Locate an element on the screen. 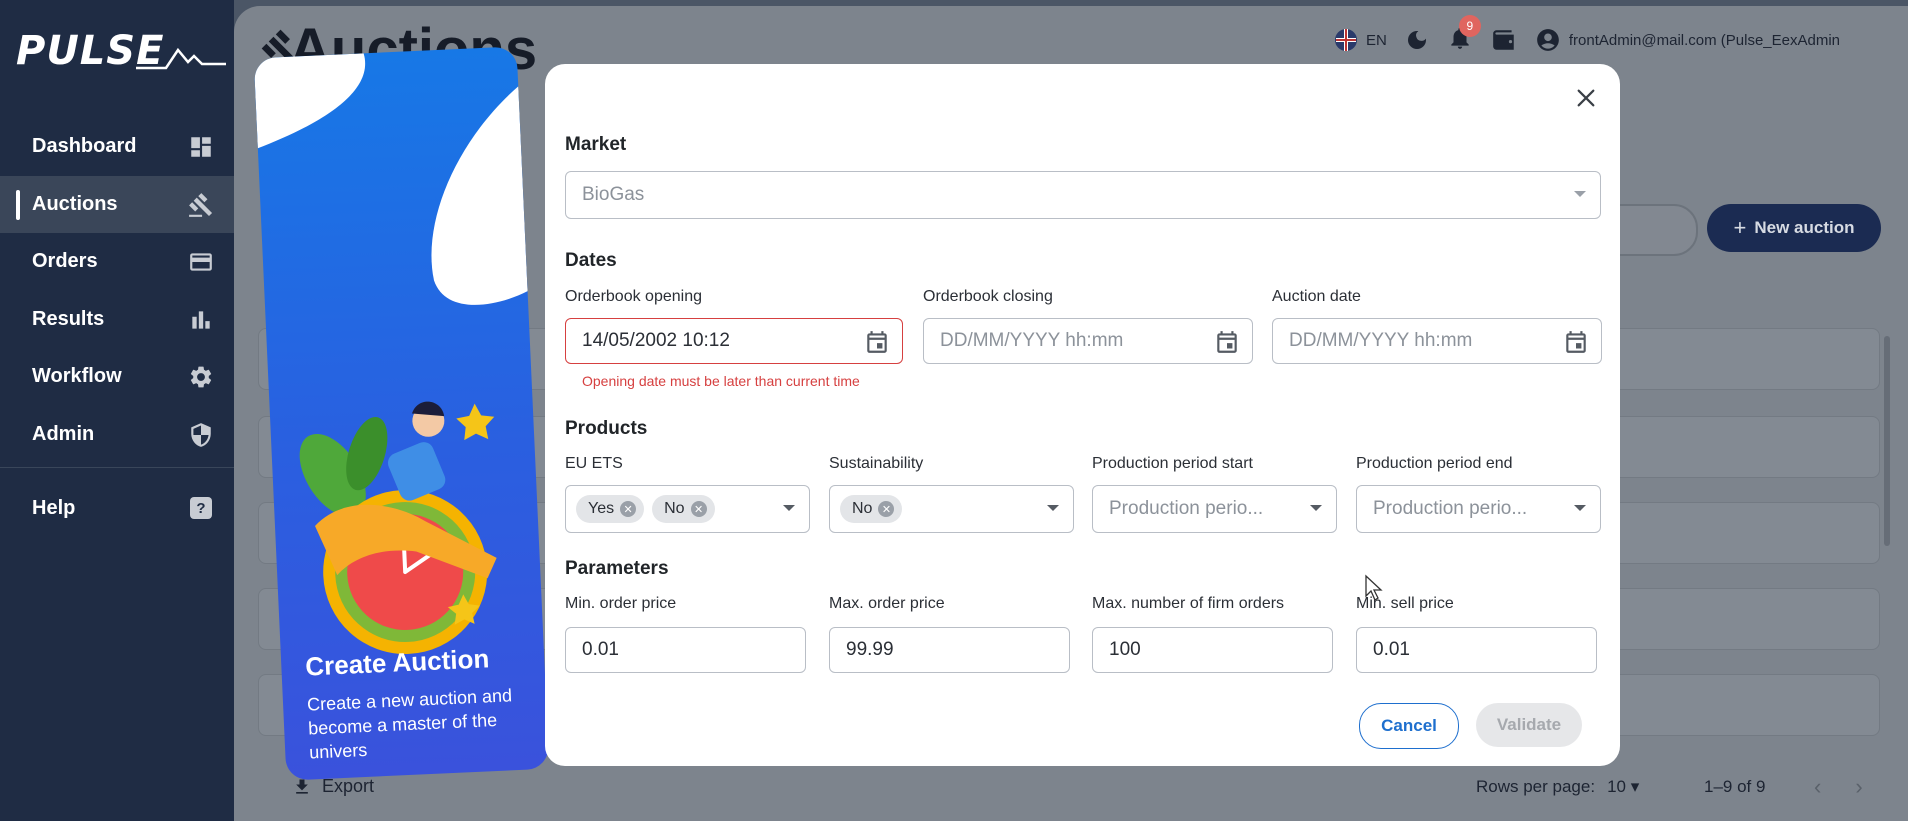 This screenshot has width=1908, height=821. production-start-label: Production period start is located at coordinates (1172, 463).